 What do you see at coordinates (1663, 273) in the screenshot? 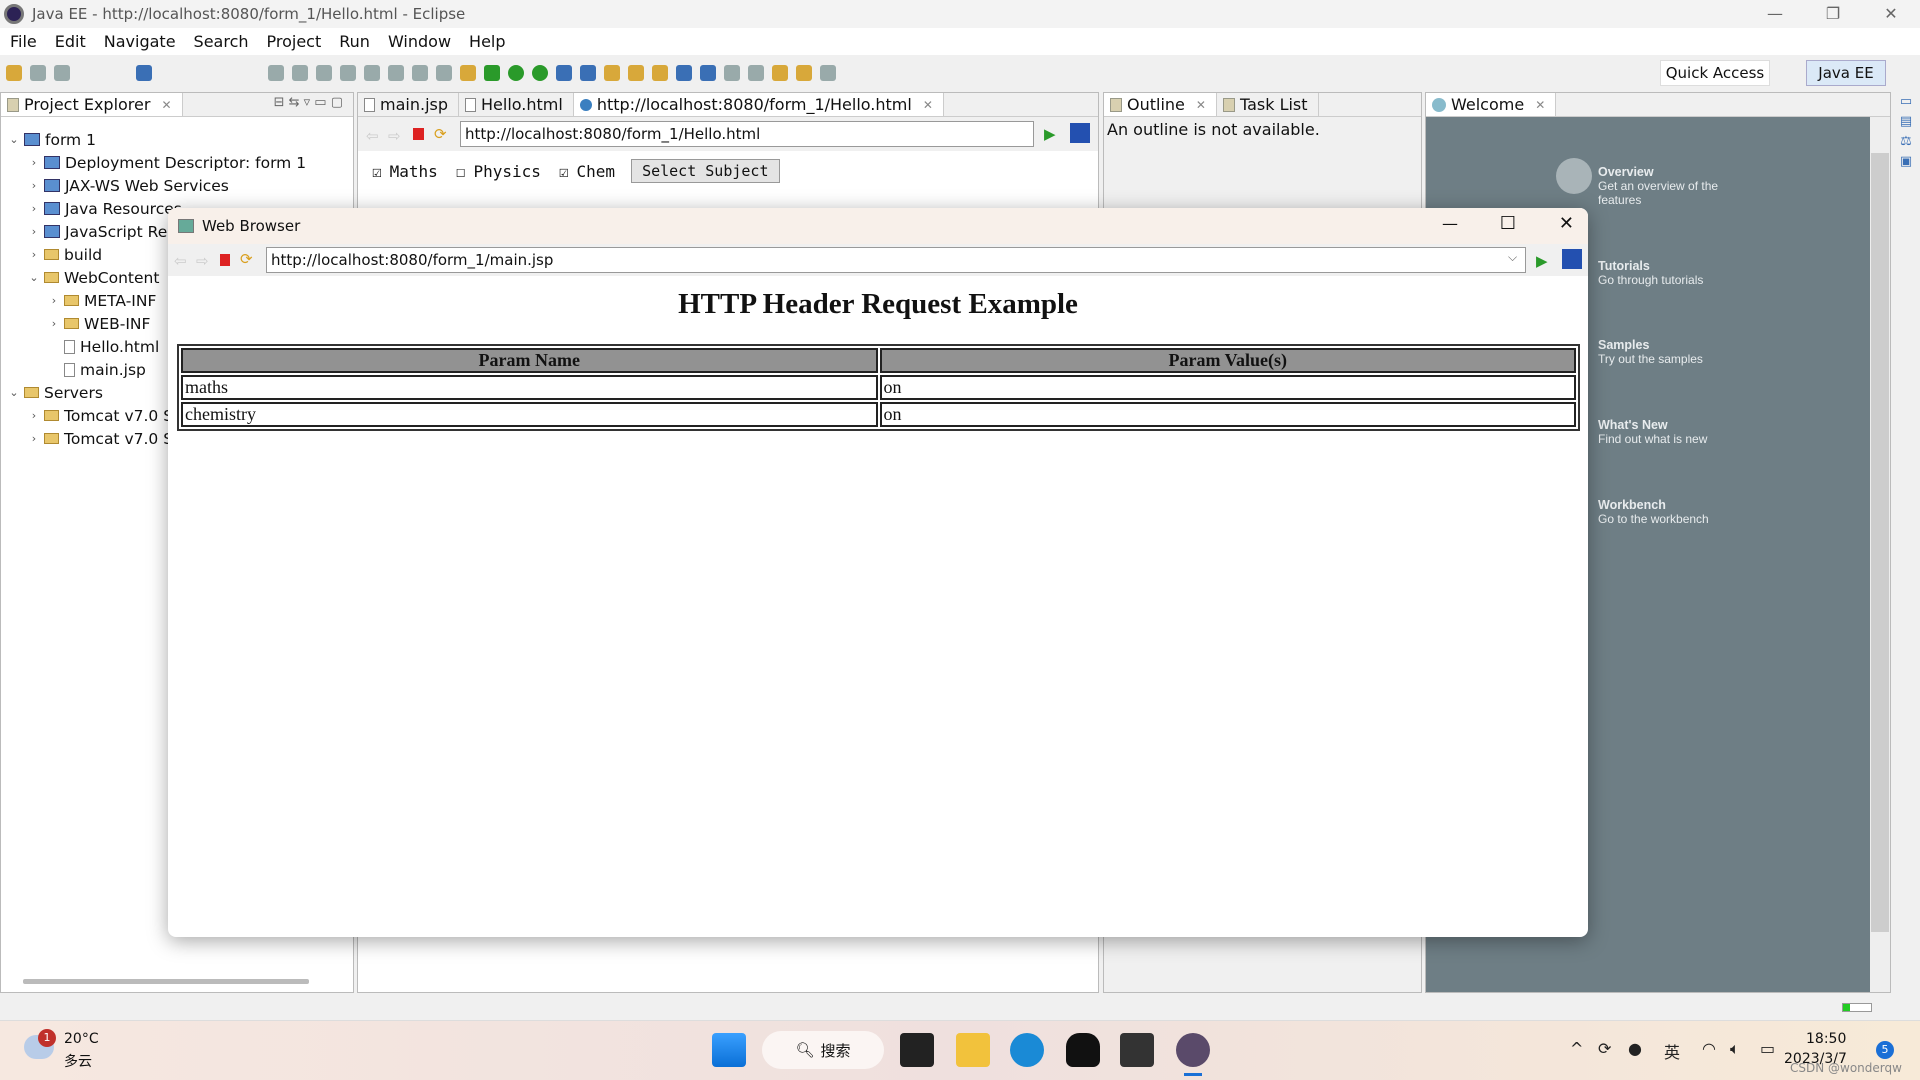
I see `welcome-tutorials: Tutorials Go through tutorials` at bounding box center [1663, 273].